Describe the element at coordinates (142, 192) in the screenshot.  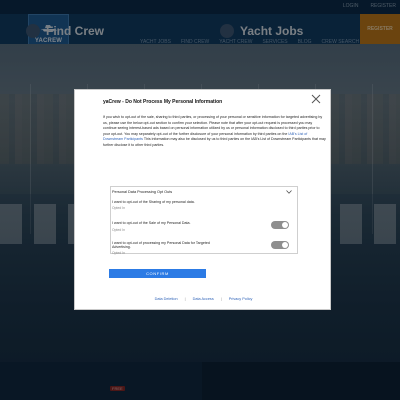
I see `panel-title: Personal Data Processing Opt Outs` at that location.